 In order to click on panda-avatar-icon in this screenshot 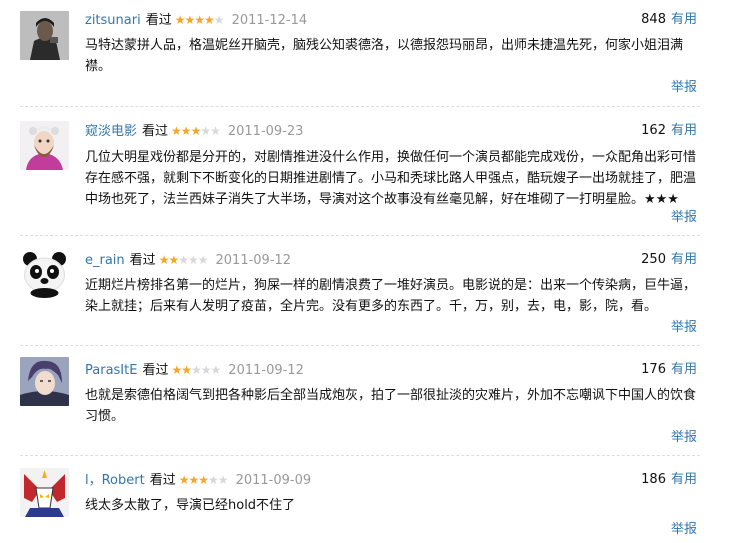, I will do `click(44, 273)`.